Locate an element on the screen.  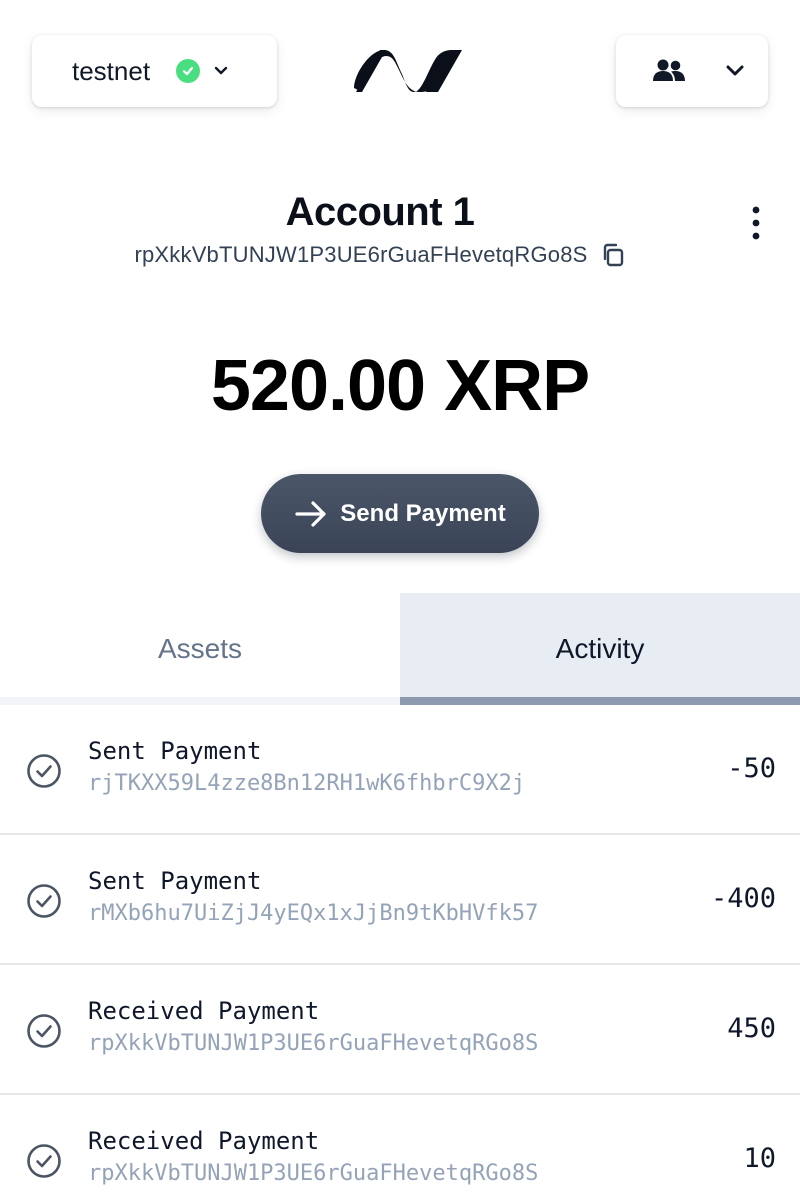
activity-amount: 10 is located at coordinates (759, 1158).